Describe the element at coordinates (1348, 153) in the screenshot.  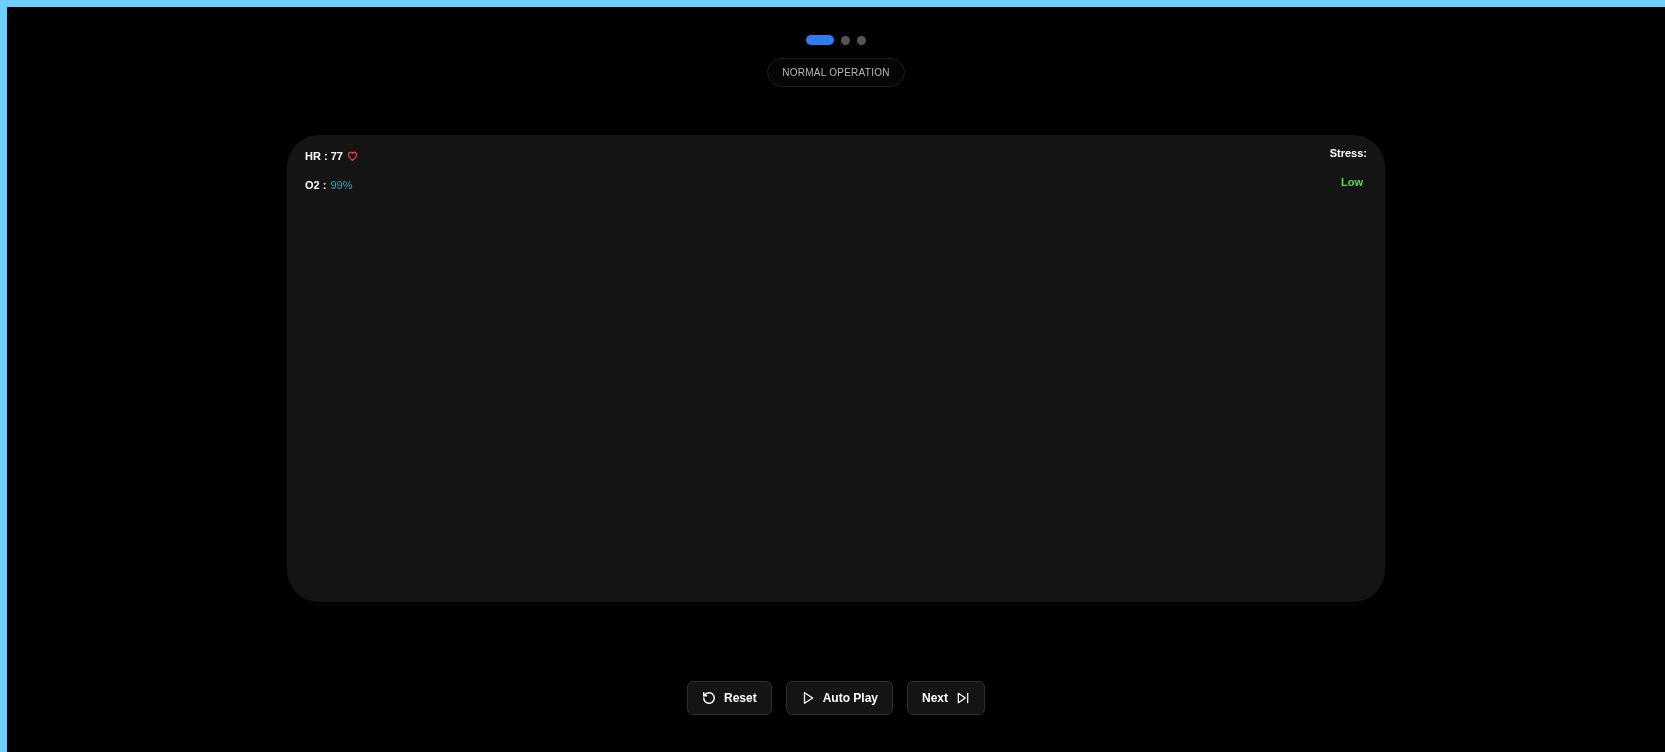
I see `stress-label: Stress:` at that location.